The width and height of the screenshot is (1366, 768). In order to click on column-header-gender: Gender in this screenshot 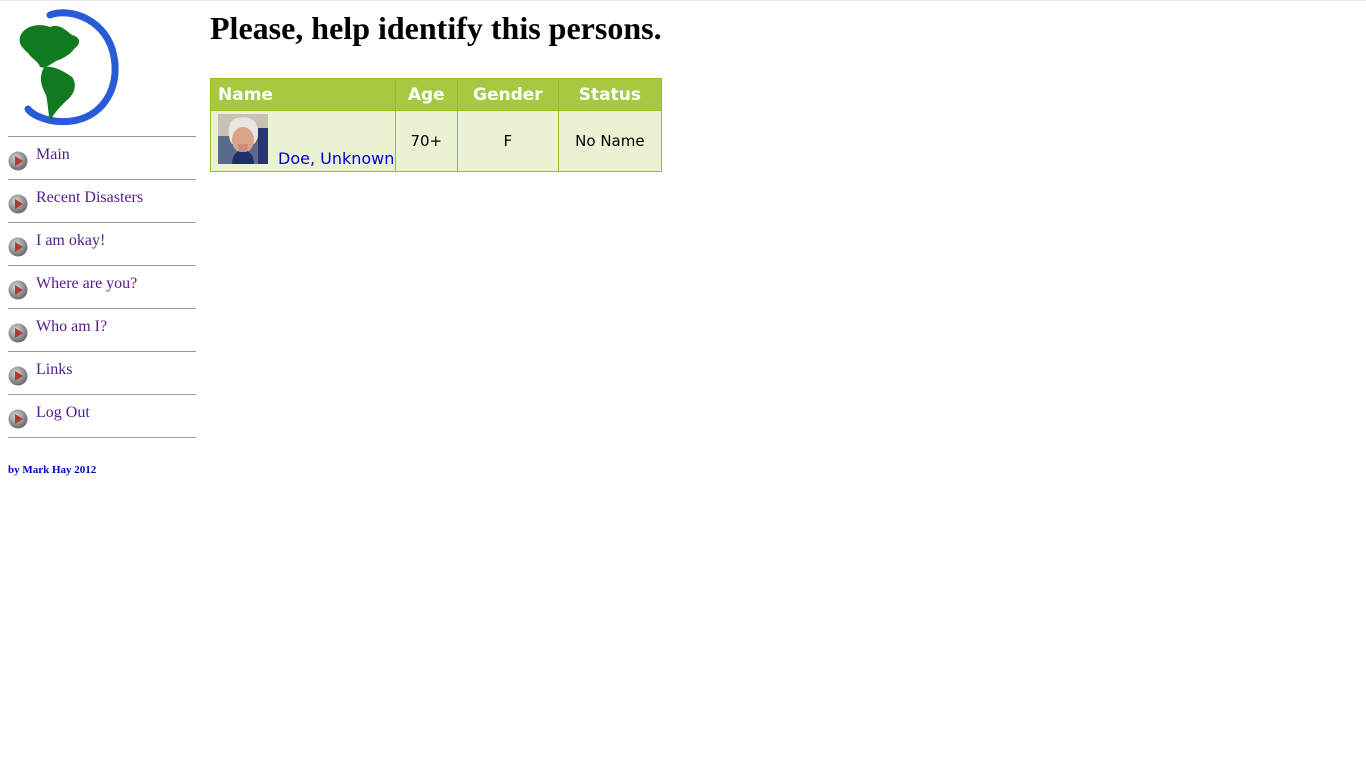, I will do `click(508, 94)`.